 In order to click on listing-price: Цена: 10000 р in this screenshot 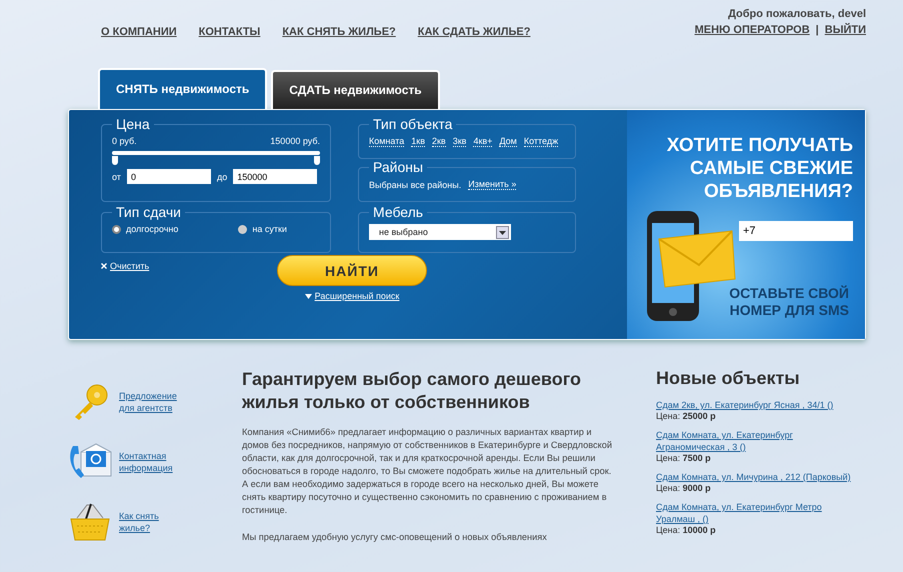, I will do `click(686, 530)`.